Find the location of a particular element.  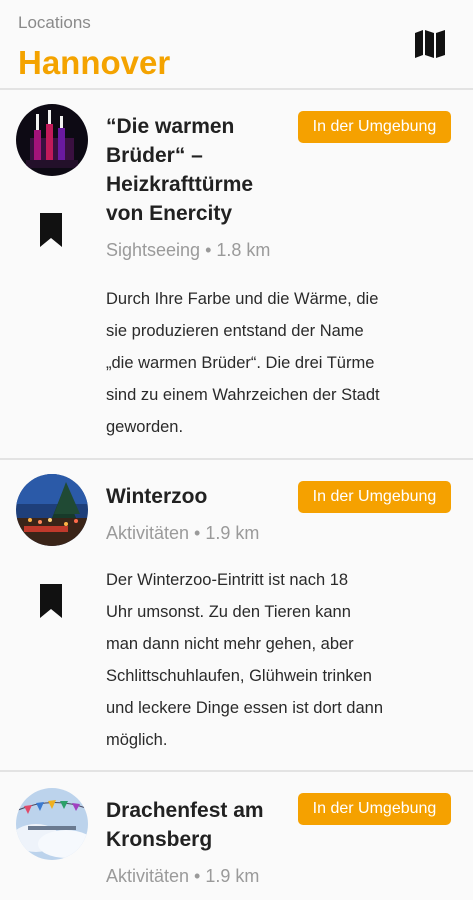

location-meta: Sightseeing • 1.8 km is located at coordinates (188, 250).